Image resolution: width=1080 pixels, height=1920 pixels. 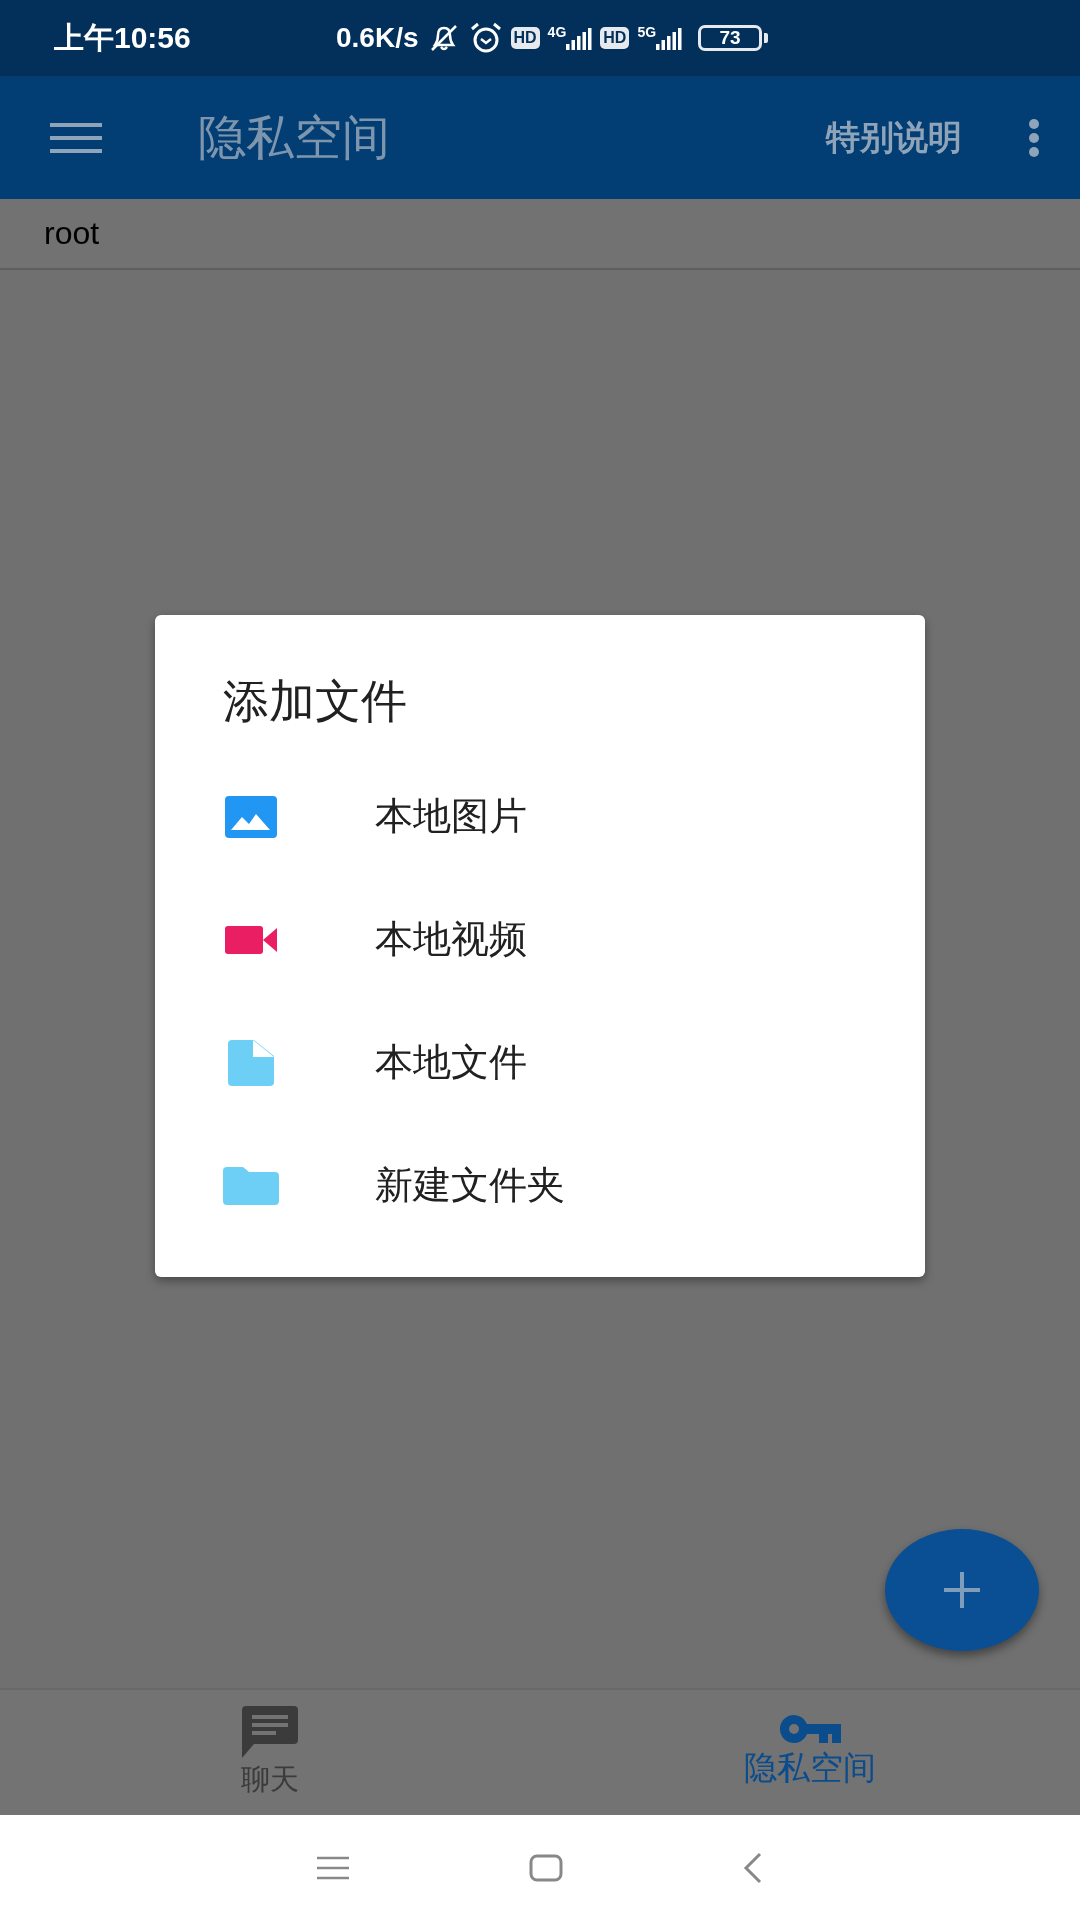 What do you see at coordinates (123, 37) in the screenshot?
I see `clock: 上午10:56` at bounding box center [123, 37].